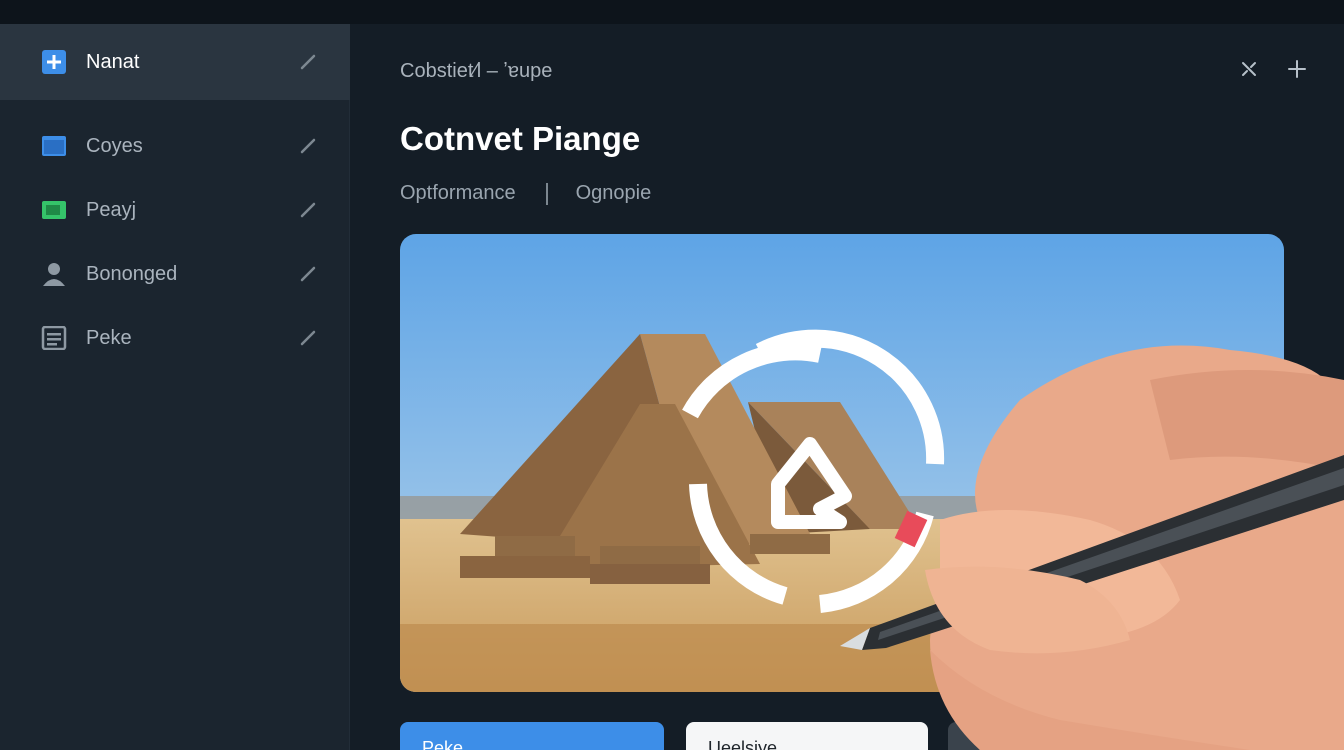 This screenshot has height=750, width=1344. What do you see at coordinates (807, 736) in the screenshot?
I see `secondary-button: Ueelsiye` at bounding box center [807, 736].